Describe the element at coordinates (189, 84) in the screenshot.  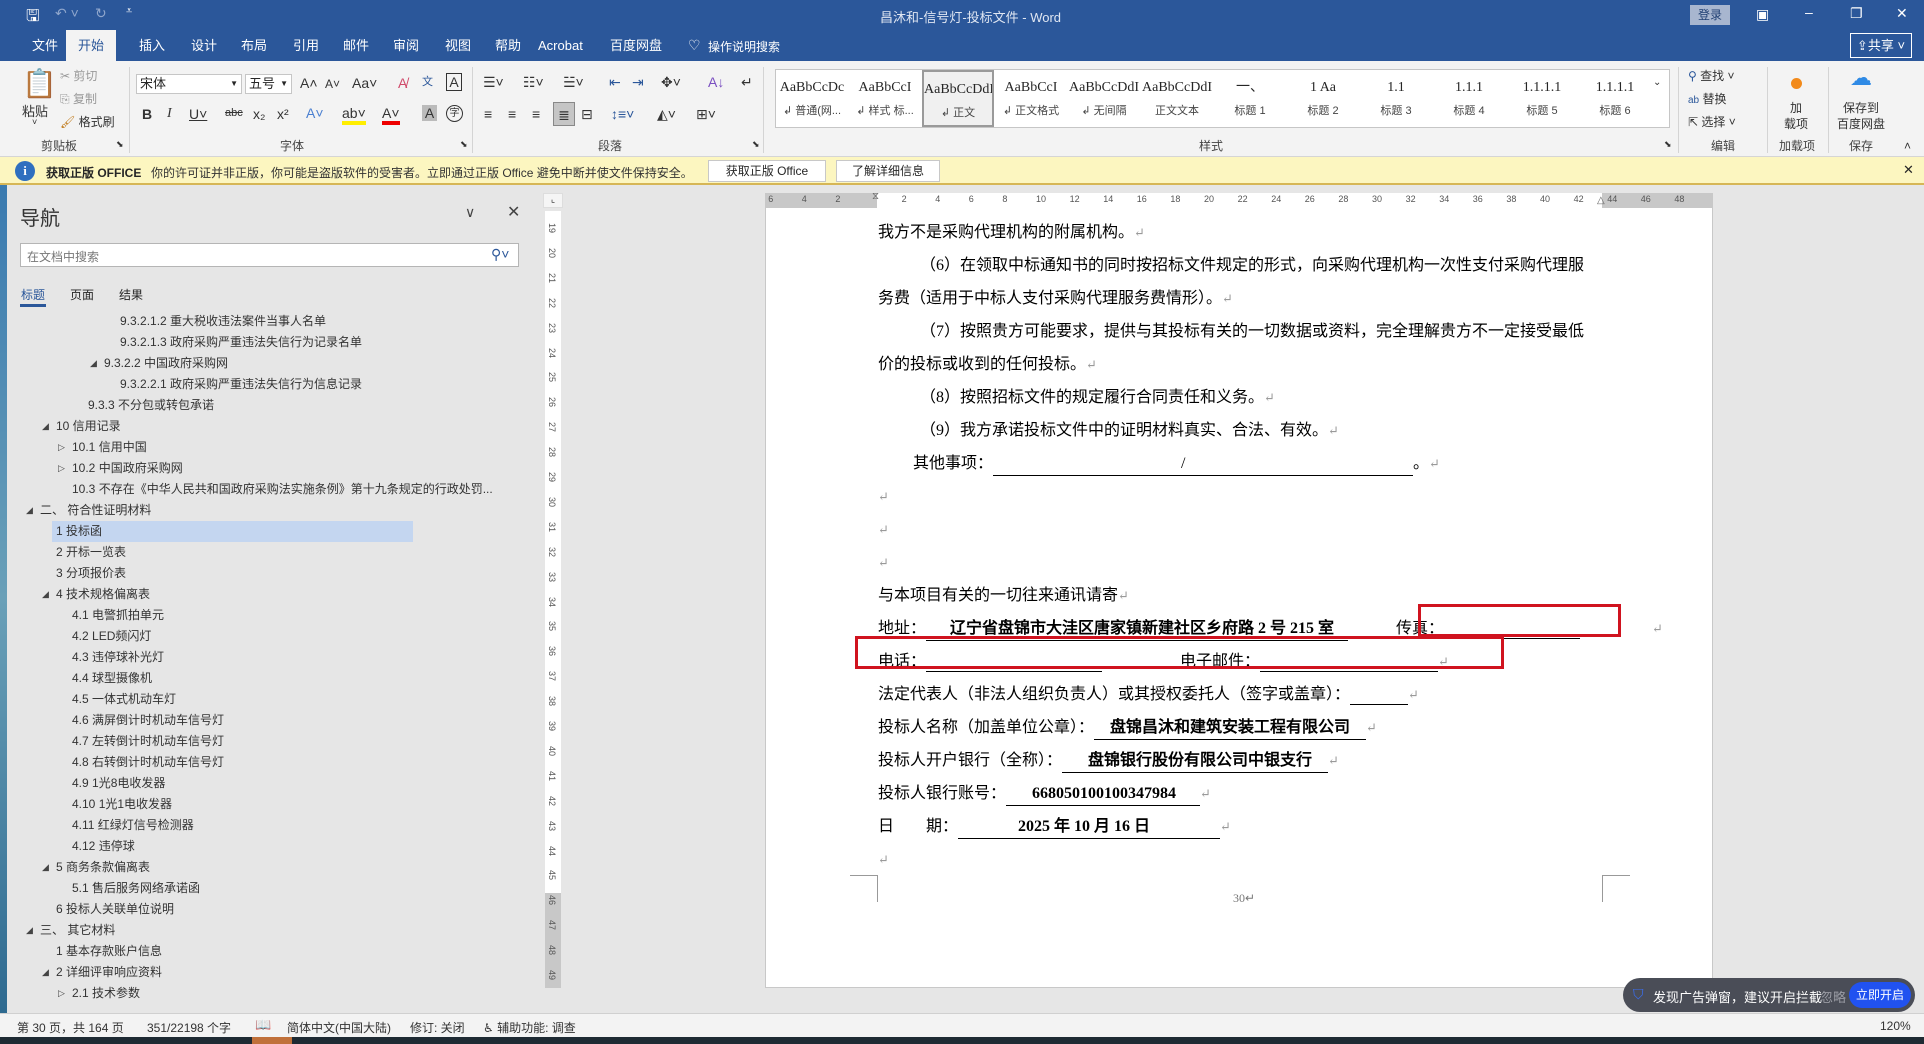
I see `font-name-select: 宋体 ▼` at that location.